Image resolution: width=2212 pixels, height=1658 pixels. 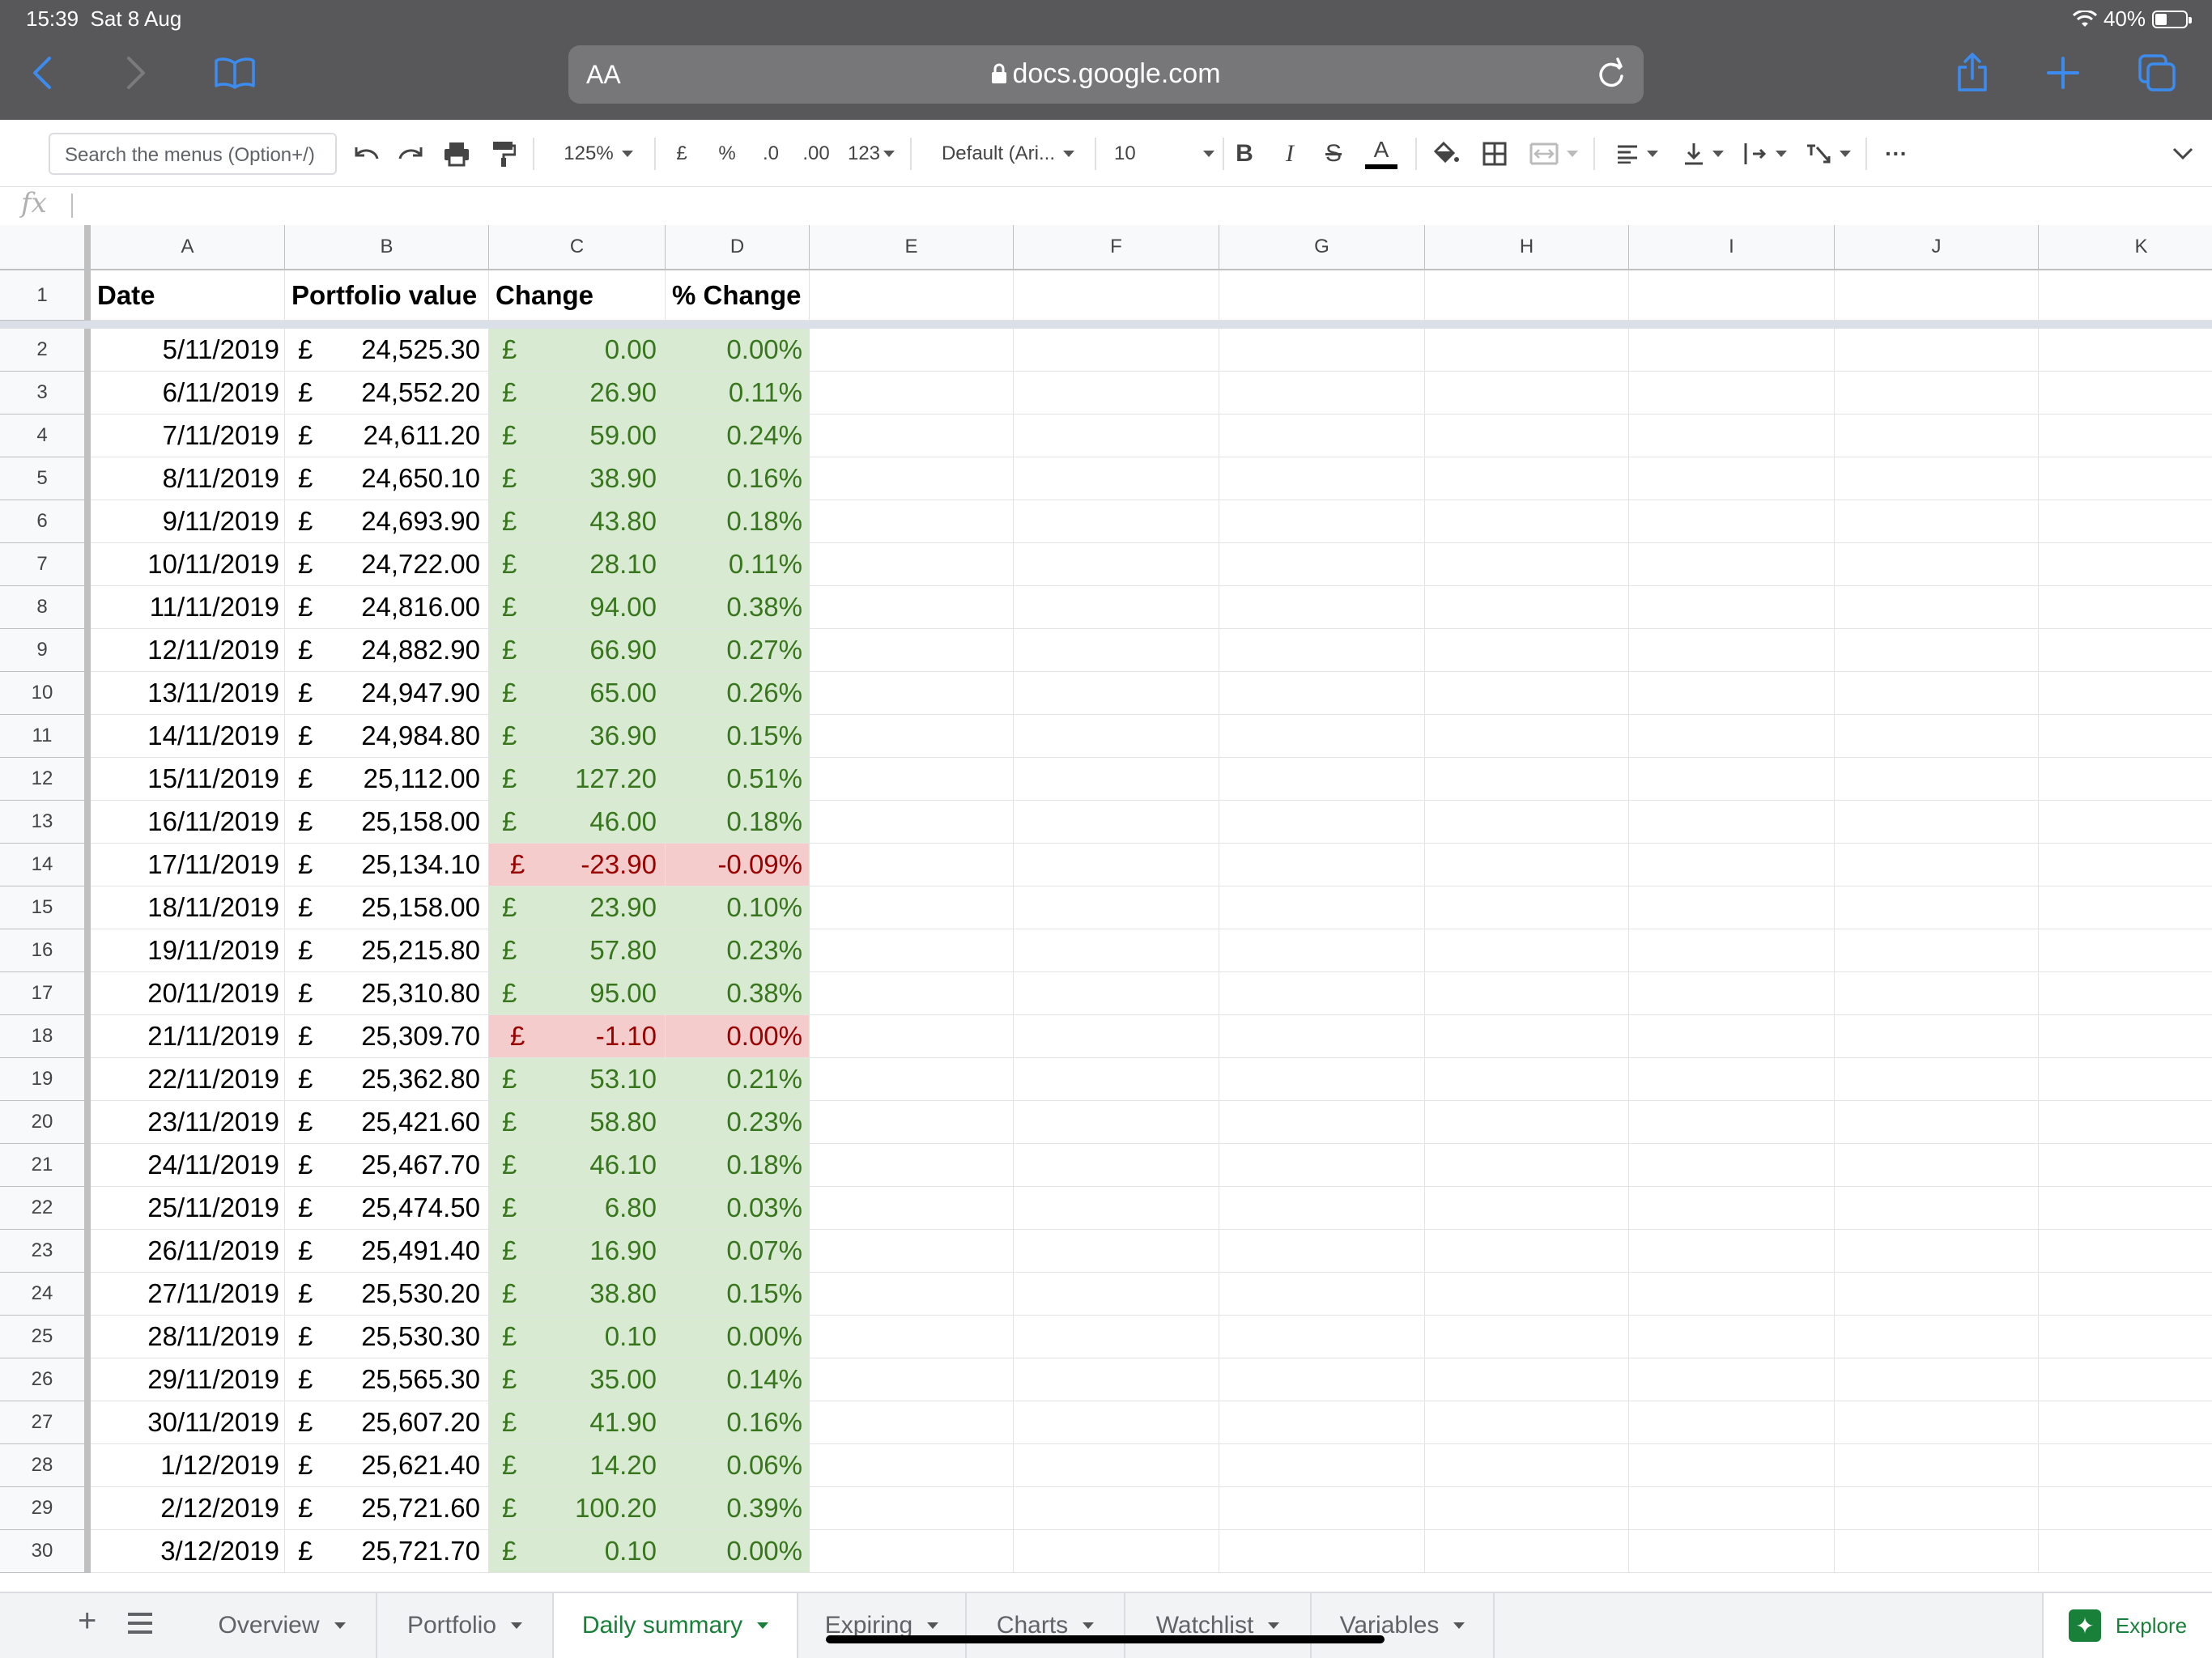 What do you see at coordinates (738, 1465) in the screenshot?
I see `percent-change-cell: 0.06%` at bounding box center [738, 1465].